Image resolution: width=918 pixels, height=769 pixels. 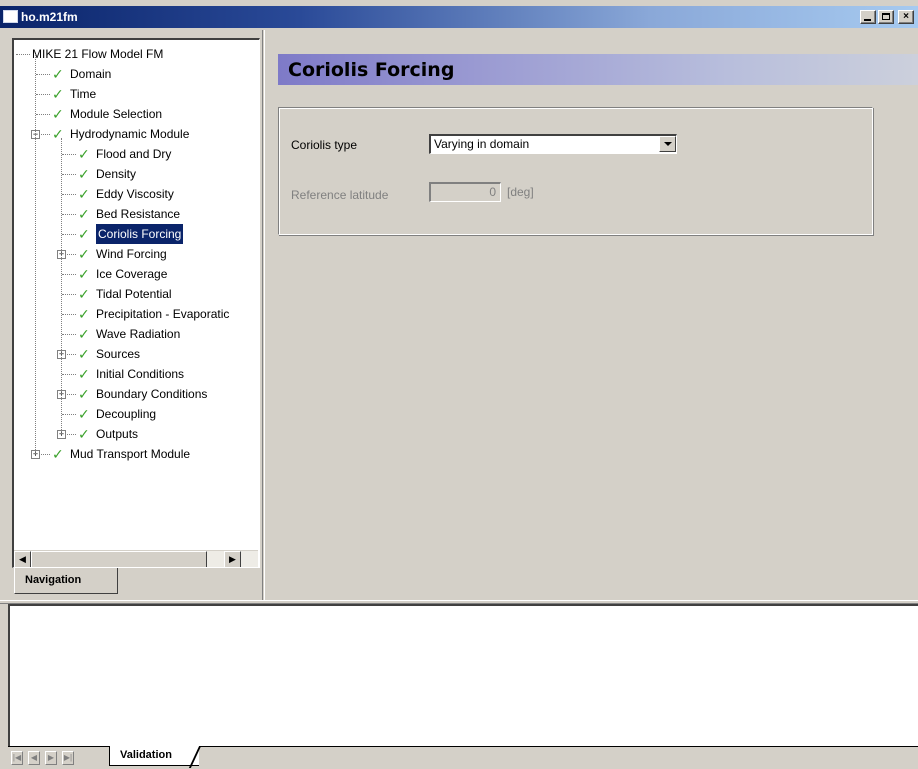 What do you see at coordinates (116, 114) in the screenshot?
I see `tree-item-label: Module Selection` at bounding box center [116, 114].